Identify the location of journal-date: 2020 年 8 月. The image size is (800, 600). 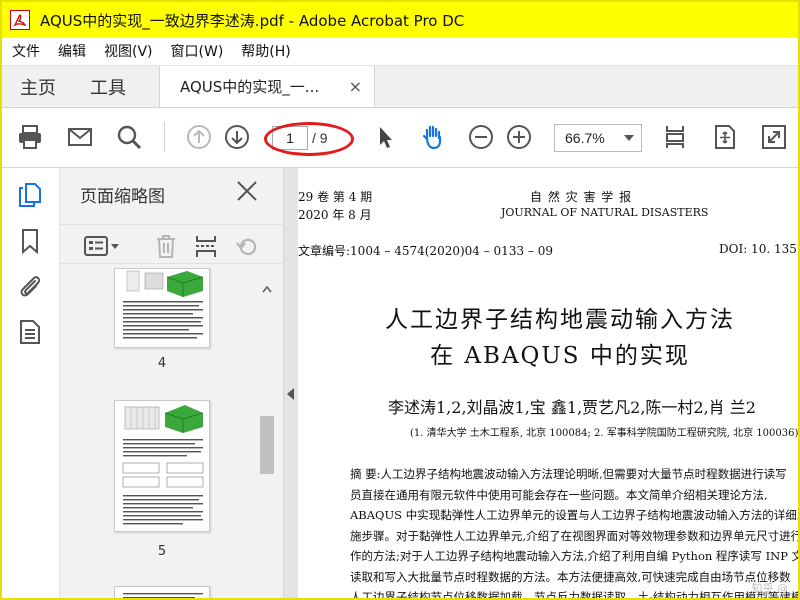
(335, 215).